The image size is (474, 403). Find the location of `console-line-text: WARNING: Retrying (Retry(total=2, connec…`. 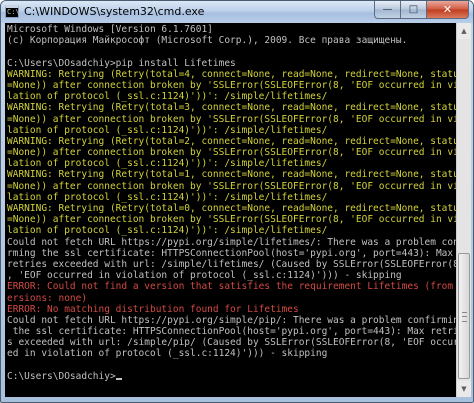

console-line-text: WARNING: Retrying (Retry(total=2, connec… is located at coordinates (231, 141).